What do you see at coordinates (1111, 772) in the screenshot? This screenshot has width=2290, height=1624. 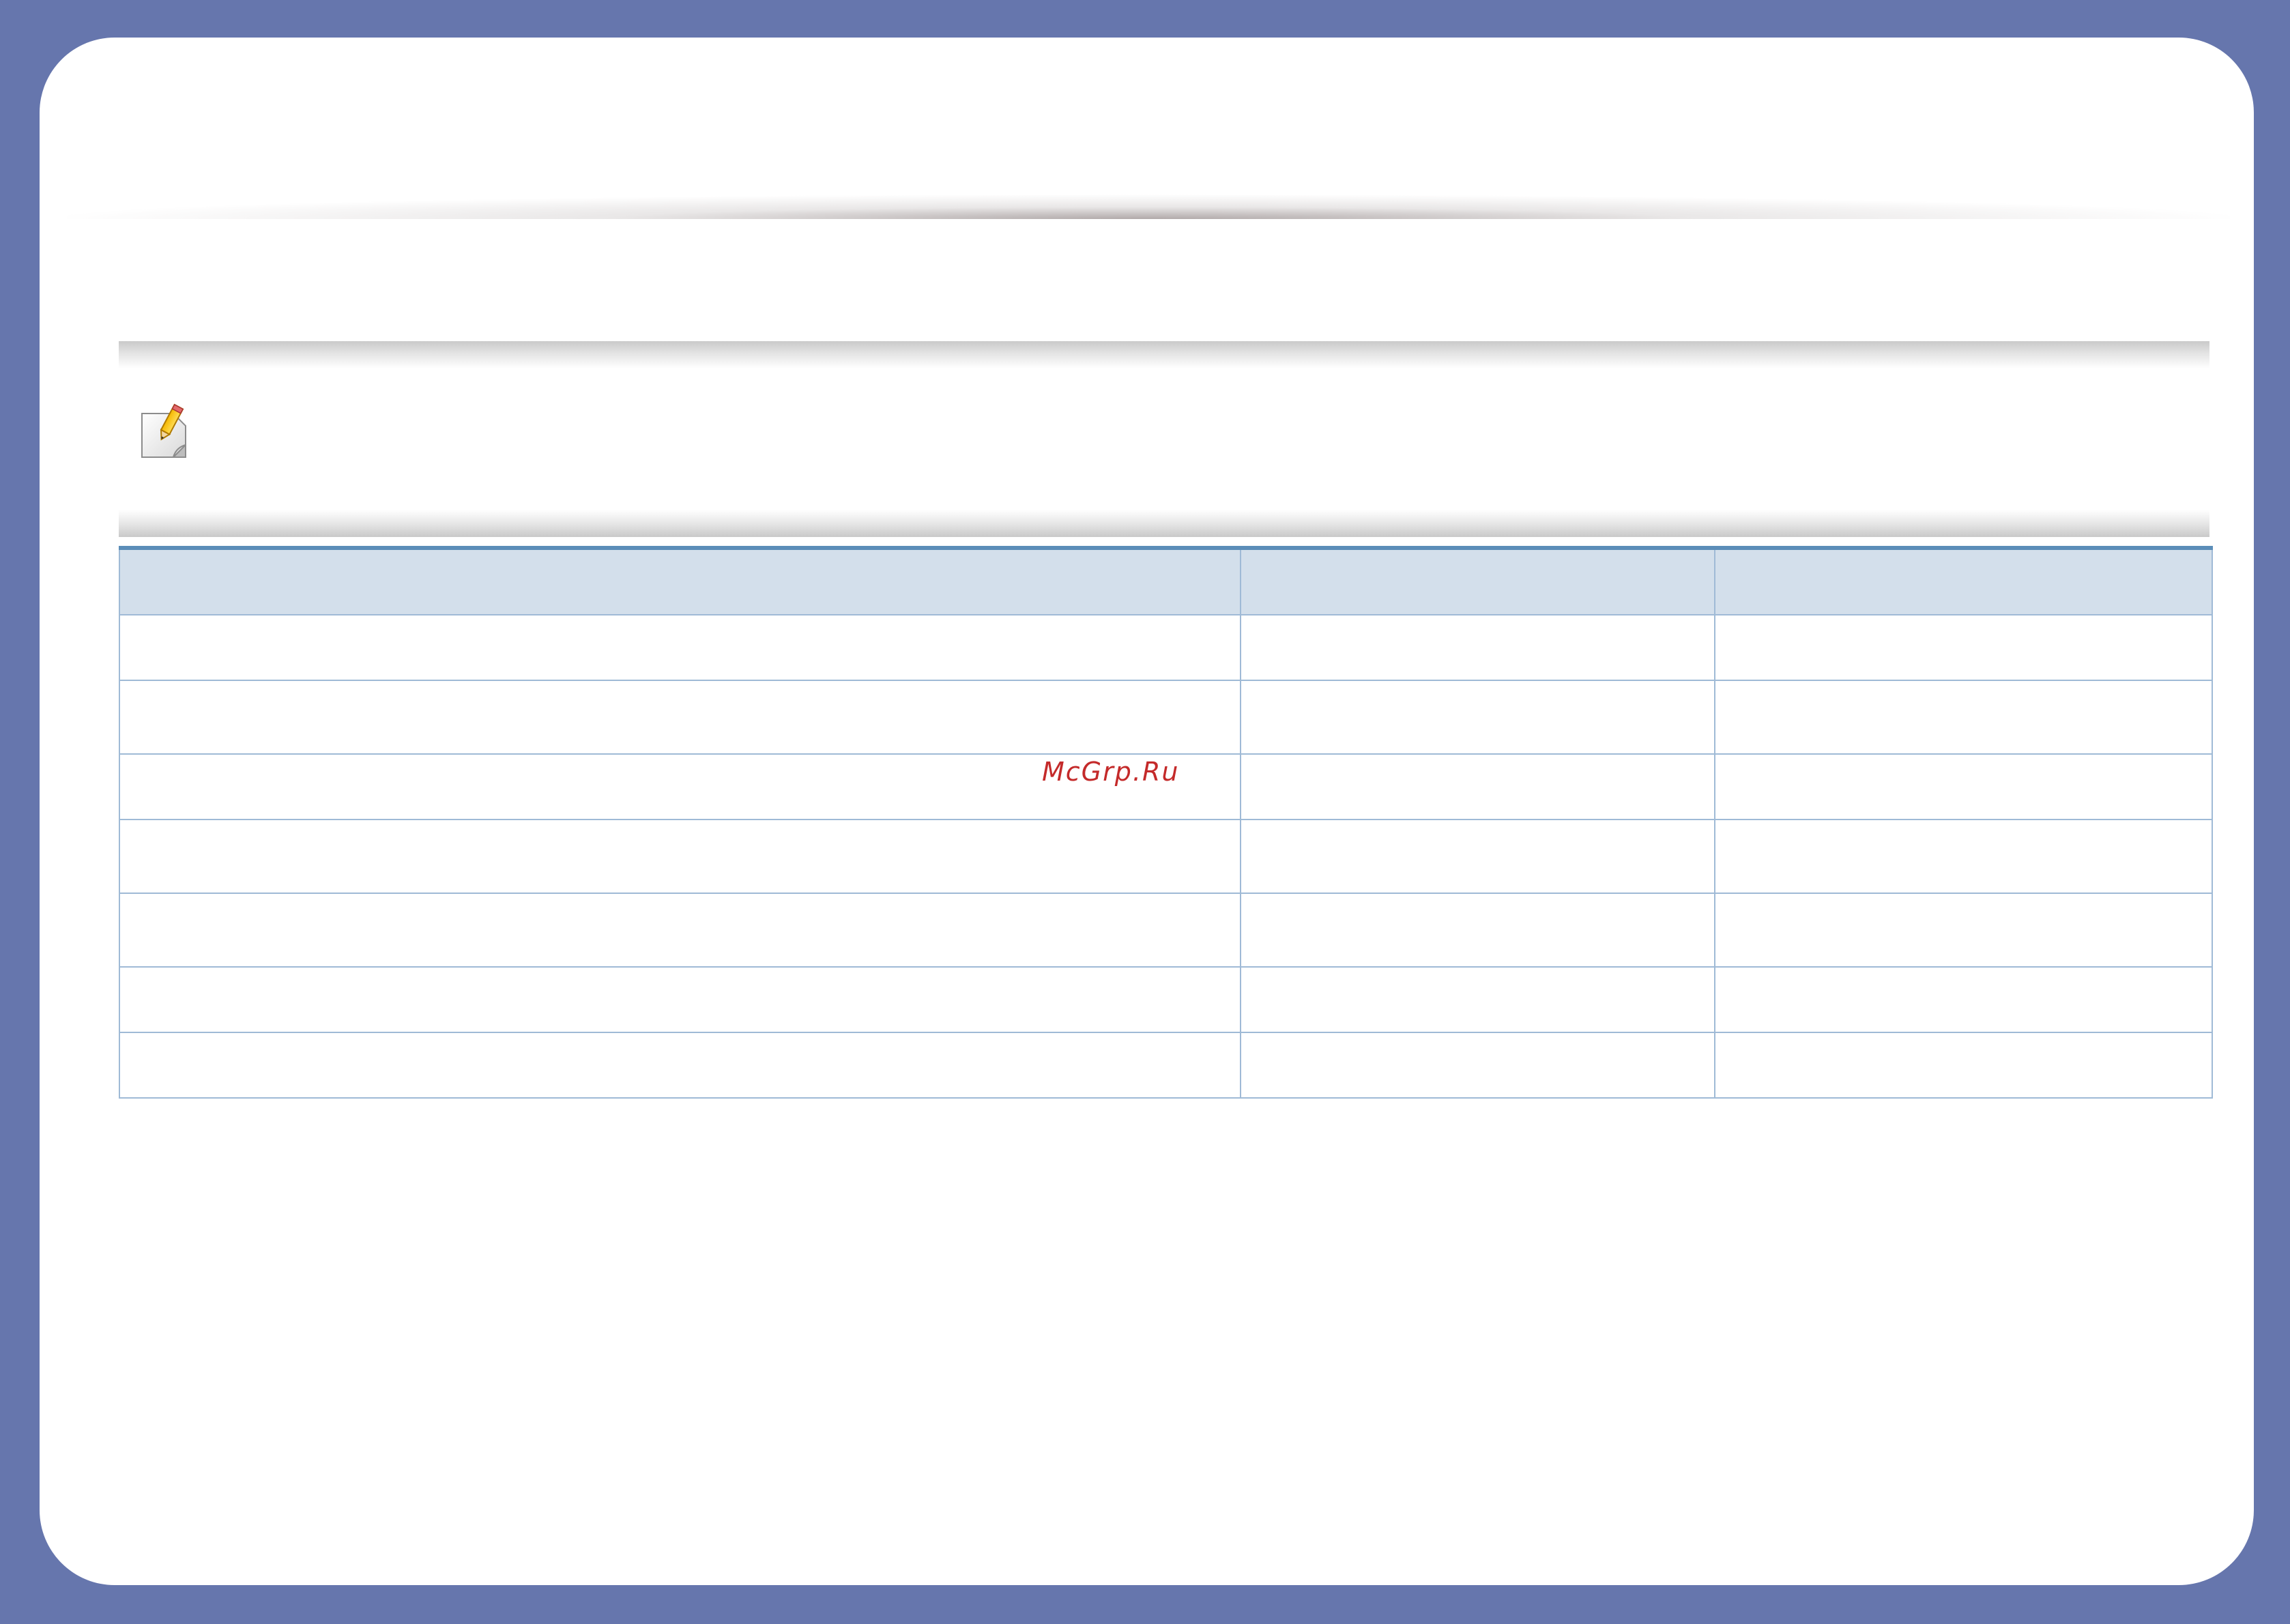 I see `watermark: McGrp.Ru` at bounding box center [1111, 772].